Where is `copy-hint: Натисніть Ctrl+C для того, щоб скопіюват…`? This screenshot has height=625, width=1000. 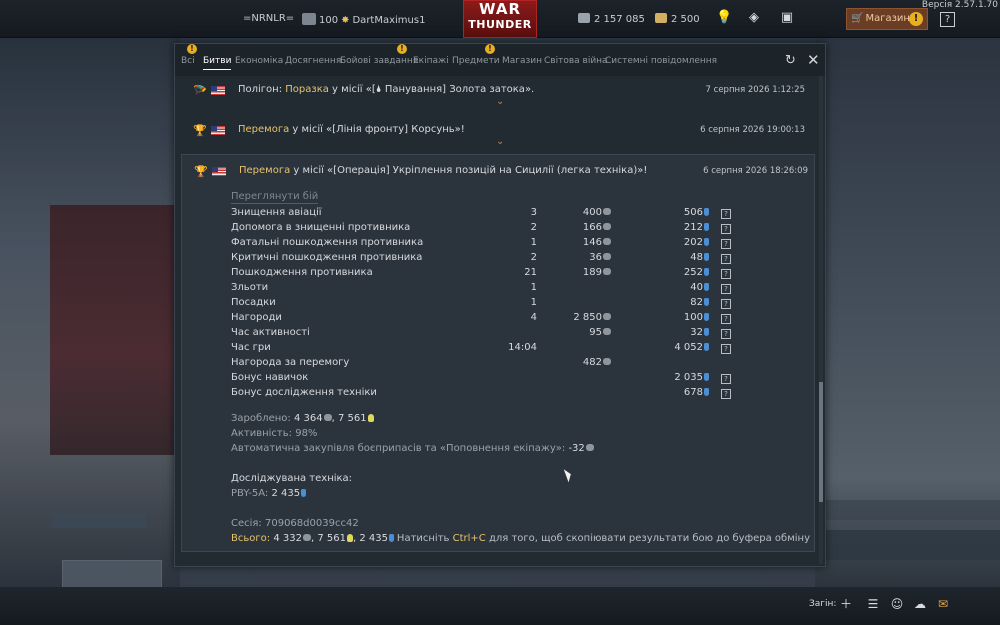 copy-hint: Натисніть Ctrl+C для того, щоб скопіюват… is located at coordinates (603, 538).